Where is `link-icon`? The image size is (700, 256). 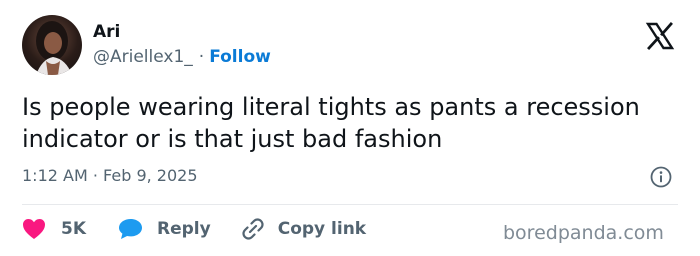 link-icon is located at coordinates (253, 229).